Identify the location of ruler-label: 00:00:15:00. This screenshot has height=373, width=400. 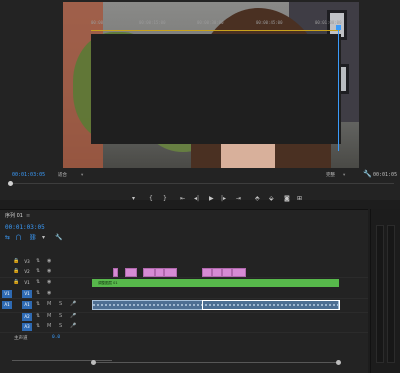
(152, 22).